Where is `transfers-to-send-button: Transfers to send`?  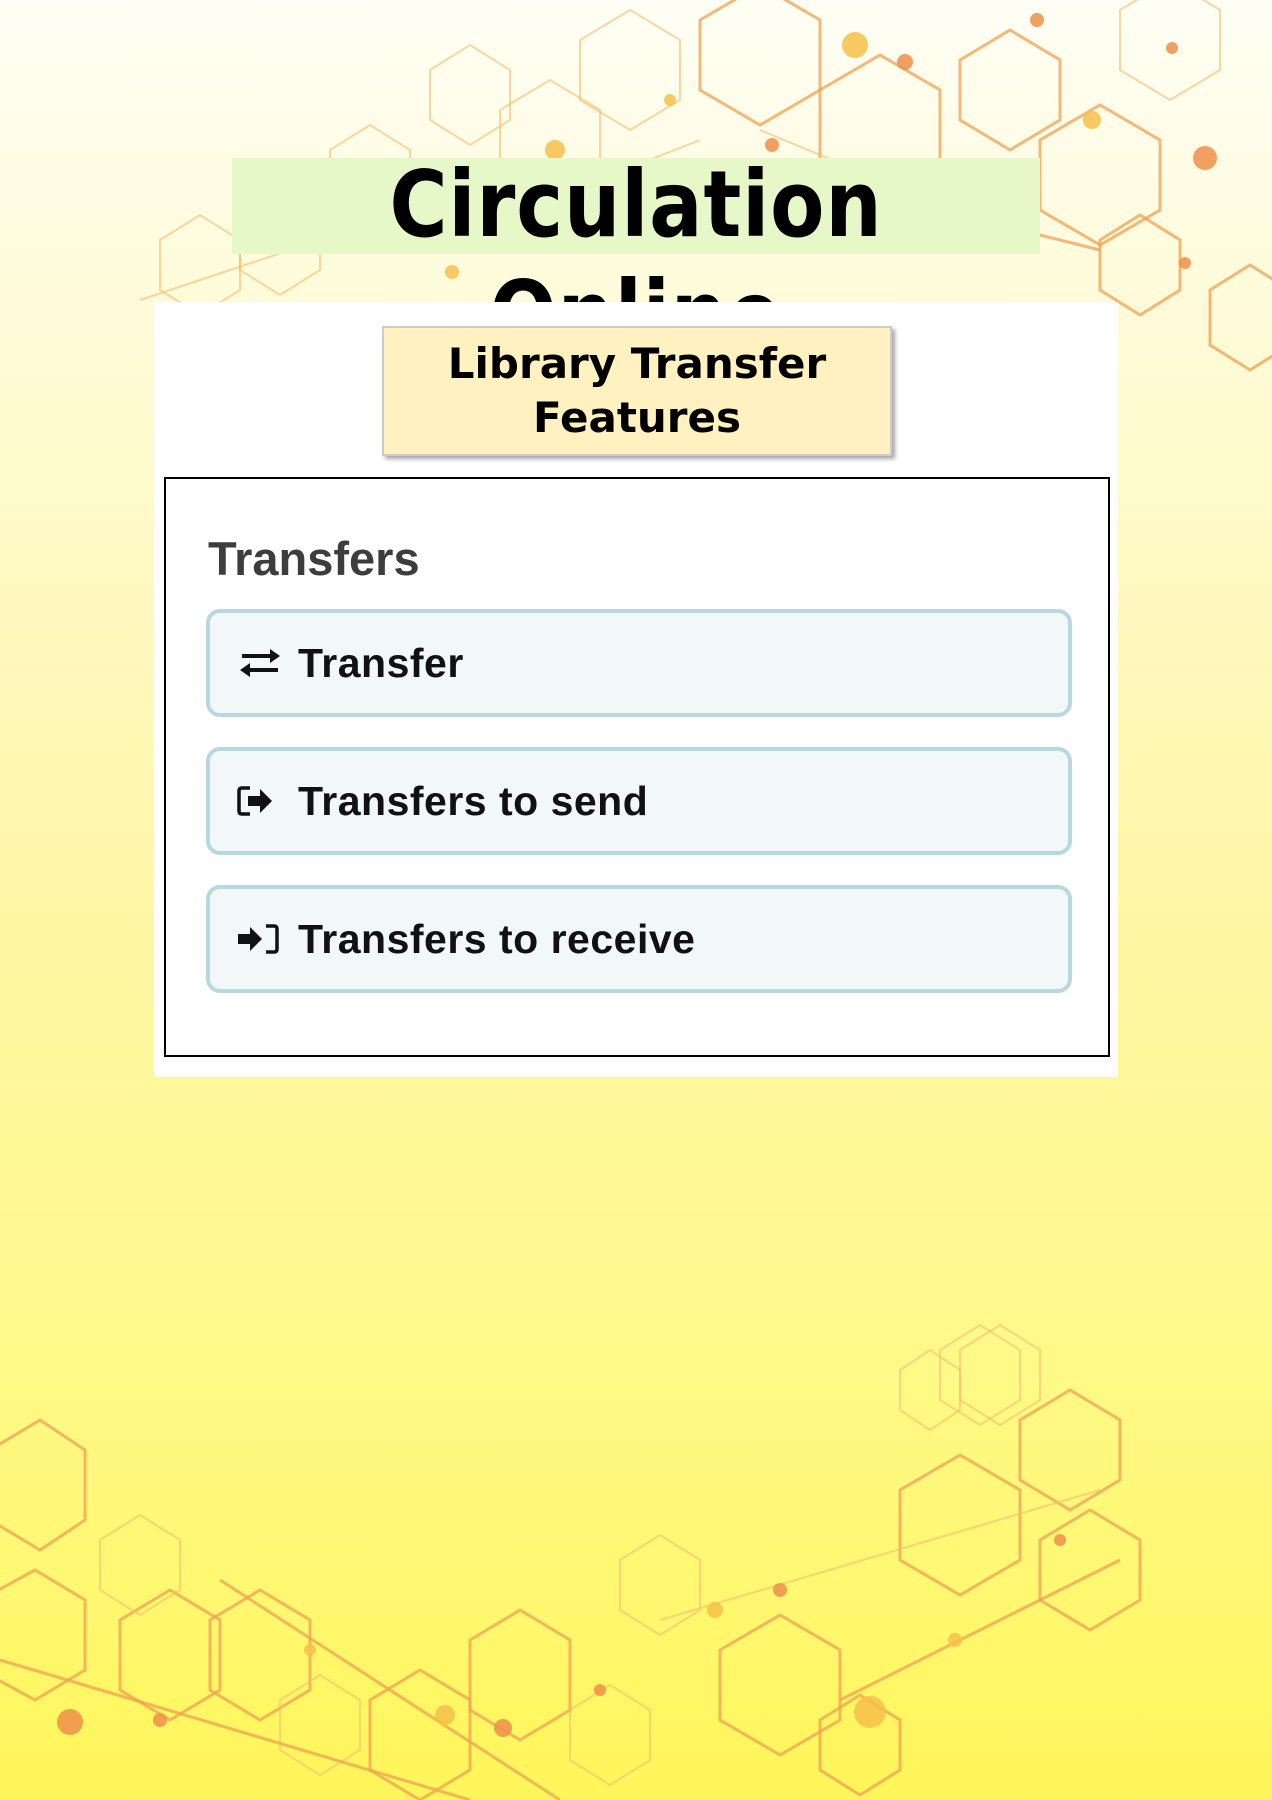 transfers-to-send-button: Transfers to send is located at coordinates (639, 801).